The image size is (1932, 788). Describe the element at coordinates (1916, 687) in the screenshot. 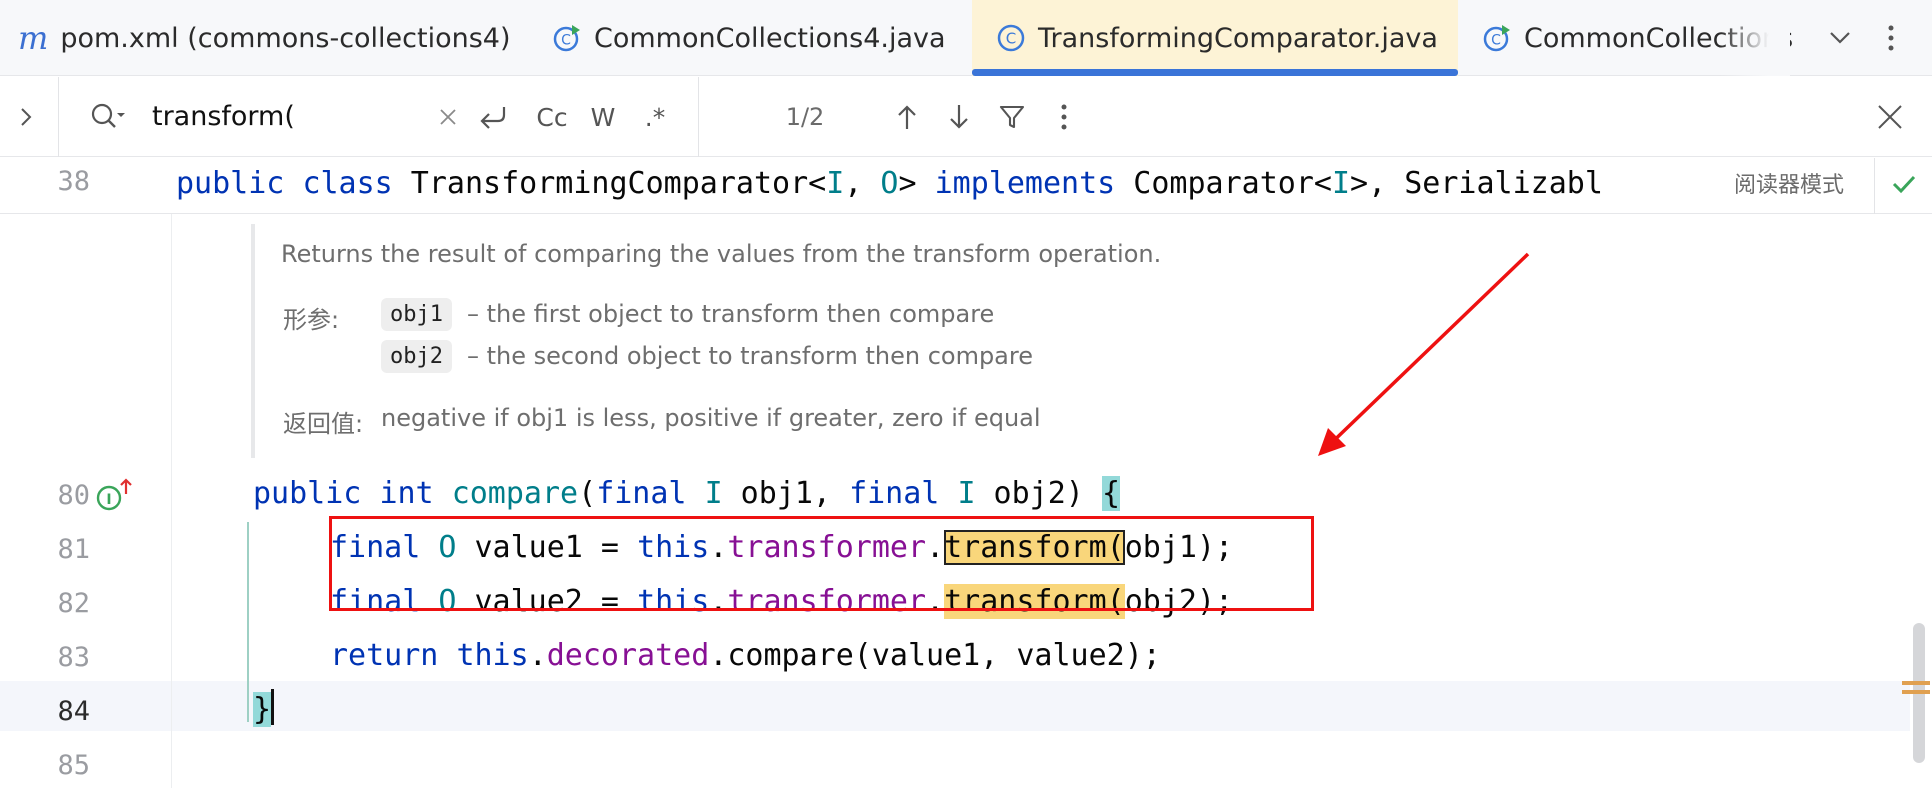

I see `search-result-marker` at that location.